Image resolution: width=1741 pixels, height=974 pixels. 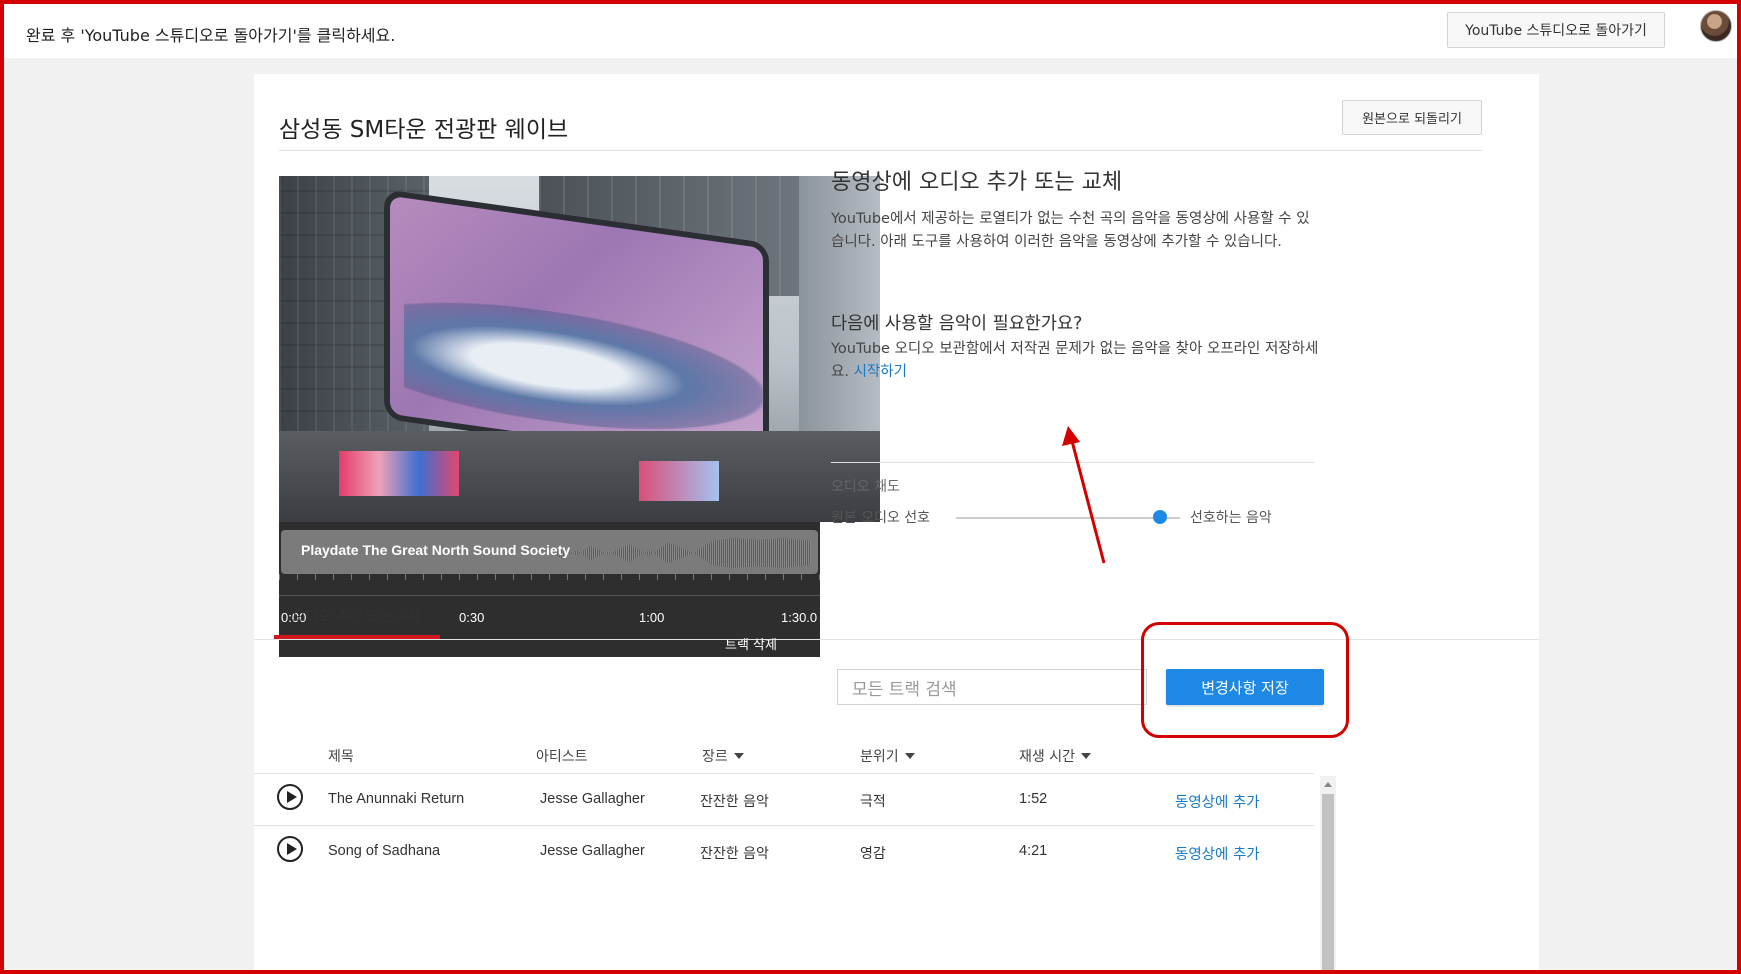 I want to click on track-name: Playdate The Great North Sound Society, so click(x=436, y=550).